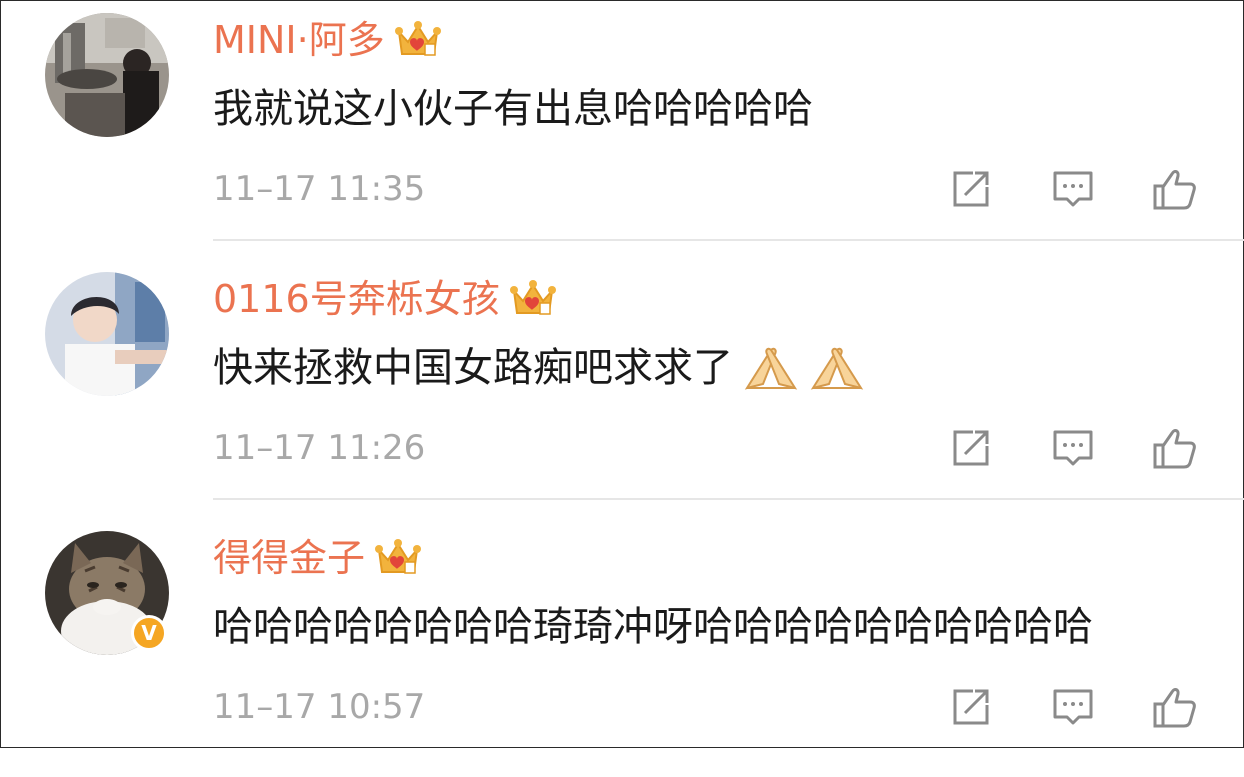 This screenshot has height=777, width=1244. What do you see at coordinates (356, 299) in the screenshot?
I see `username-link: 0116号奔栎女孩` at bounding box center [356, 299].